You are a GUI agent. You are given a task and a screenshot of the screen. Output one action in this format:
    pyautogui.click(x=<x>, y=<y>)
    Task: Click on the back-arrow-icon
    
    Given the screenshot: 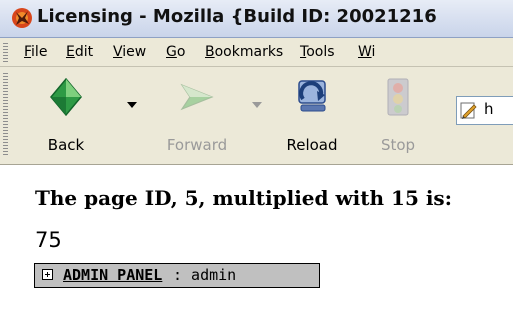 What is the action you would take?
    pyautogui.click(x=66, y=97)
    